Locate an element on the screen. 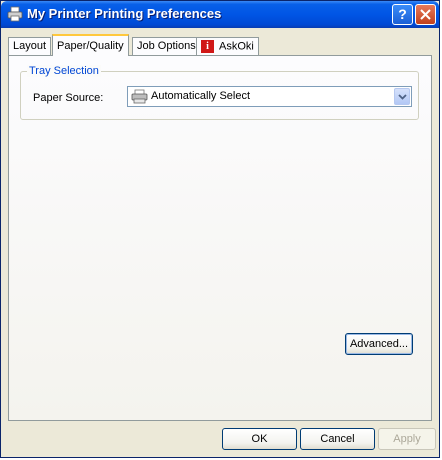 Image resolution: width=442 pixels, height=460 pixels. close-button is located at coordinates (425, 14).